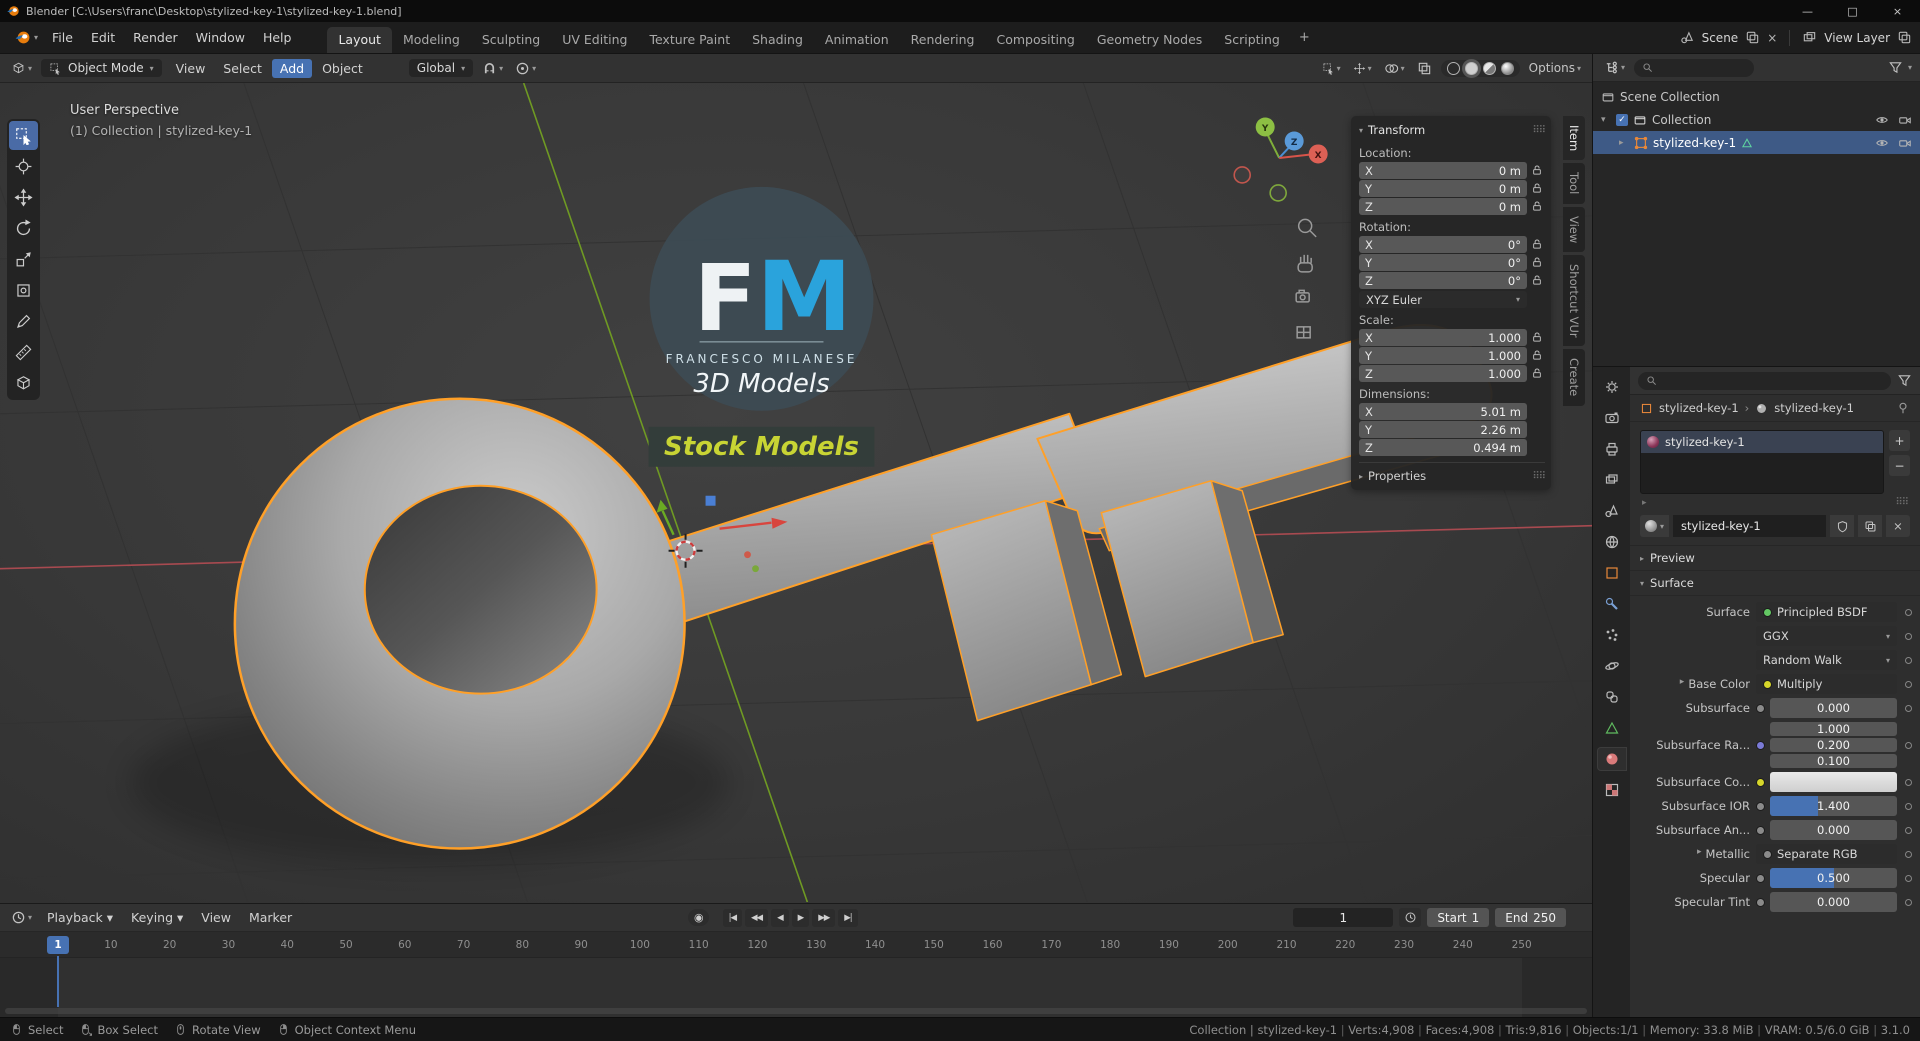  Describe the element at coordinates (1749, 526) in the screenshot. I see `material-name-field: stylized-key-1` at that location.